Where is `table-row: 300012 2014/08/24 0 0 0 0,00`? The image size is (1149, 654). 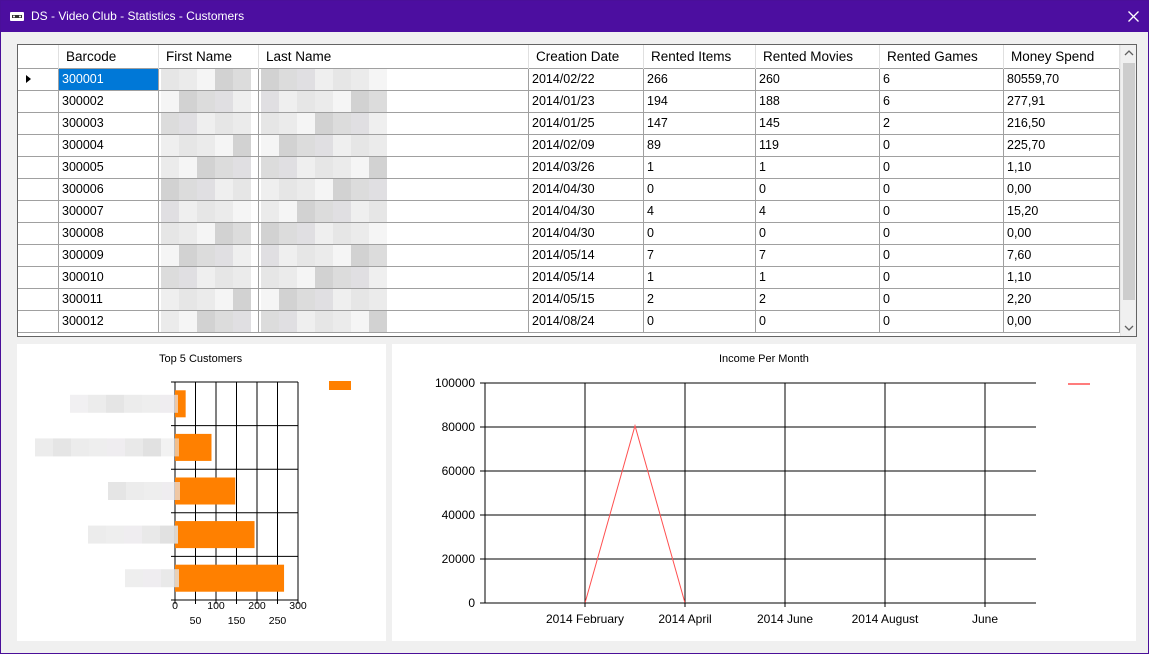 table-row: 300012 2014/08/24 0 0 0 0,00 is located at coordinates (569, 322).